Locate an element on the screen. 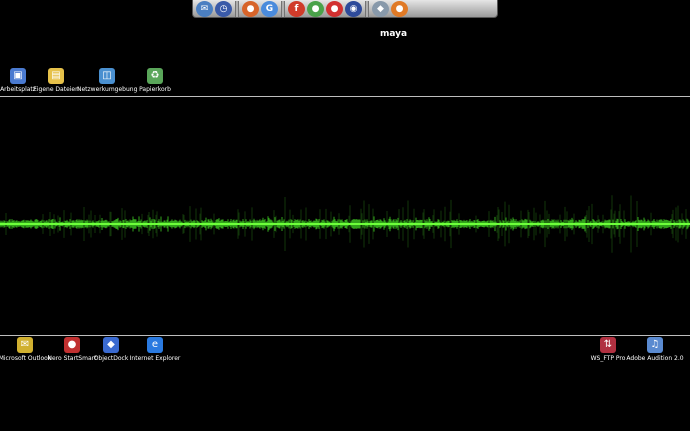 This screenshot has width=690, height=431. nero-icon: ● is located at coordinates (72, 345).